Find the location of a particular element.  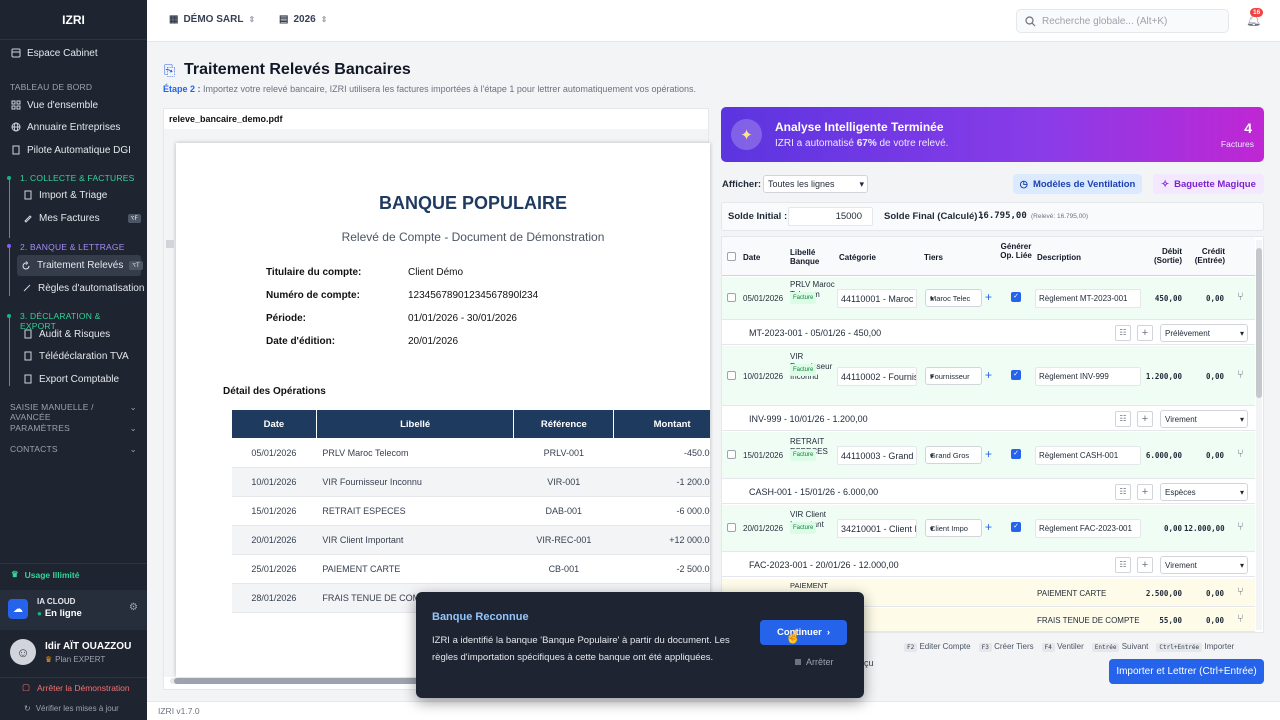

cloud-status-label: En ligne is located at coordinates (63, 613).